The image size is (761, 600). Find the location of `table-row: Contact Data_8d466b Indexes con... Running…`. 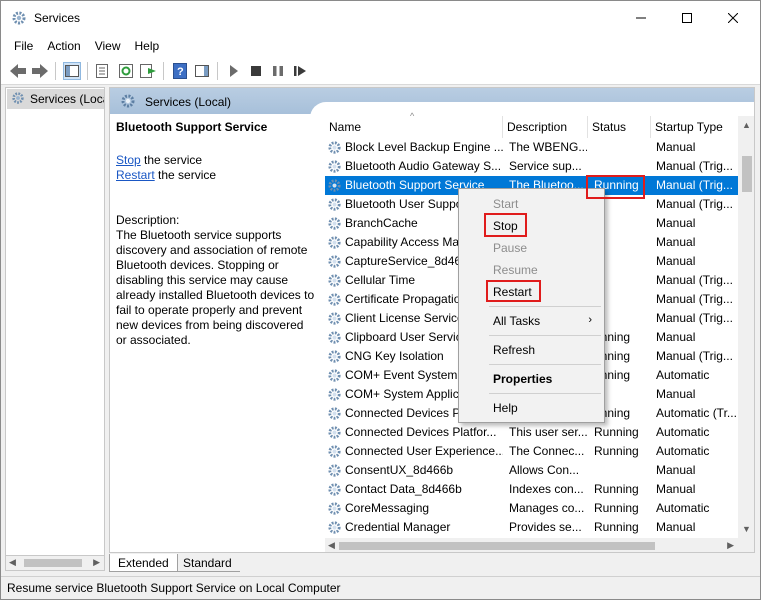

table-row: Contact Data_8d466b Indexes con... Running… is located at coordinates (531, 489).